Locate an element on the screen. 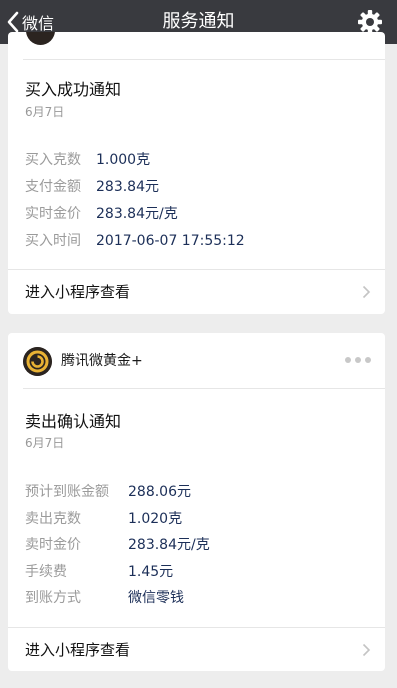 This screenshot has width=397, height=688. info-value: 微信零钱 is located at coordinates (156, 598).